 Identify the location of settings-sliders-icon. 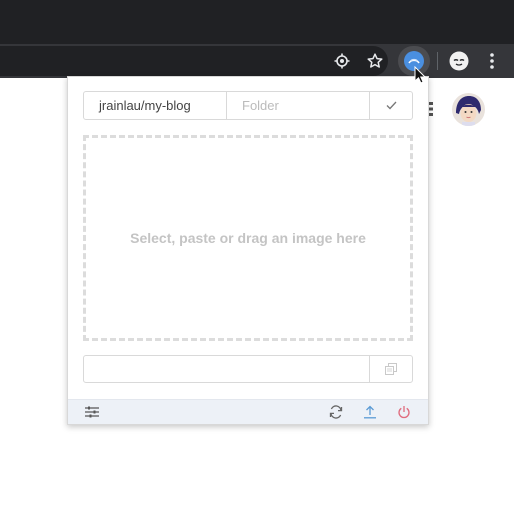
(92, 412).